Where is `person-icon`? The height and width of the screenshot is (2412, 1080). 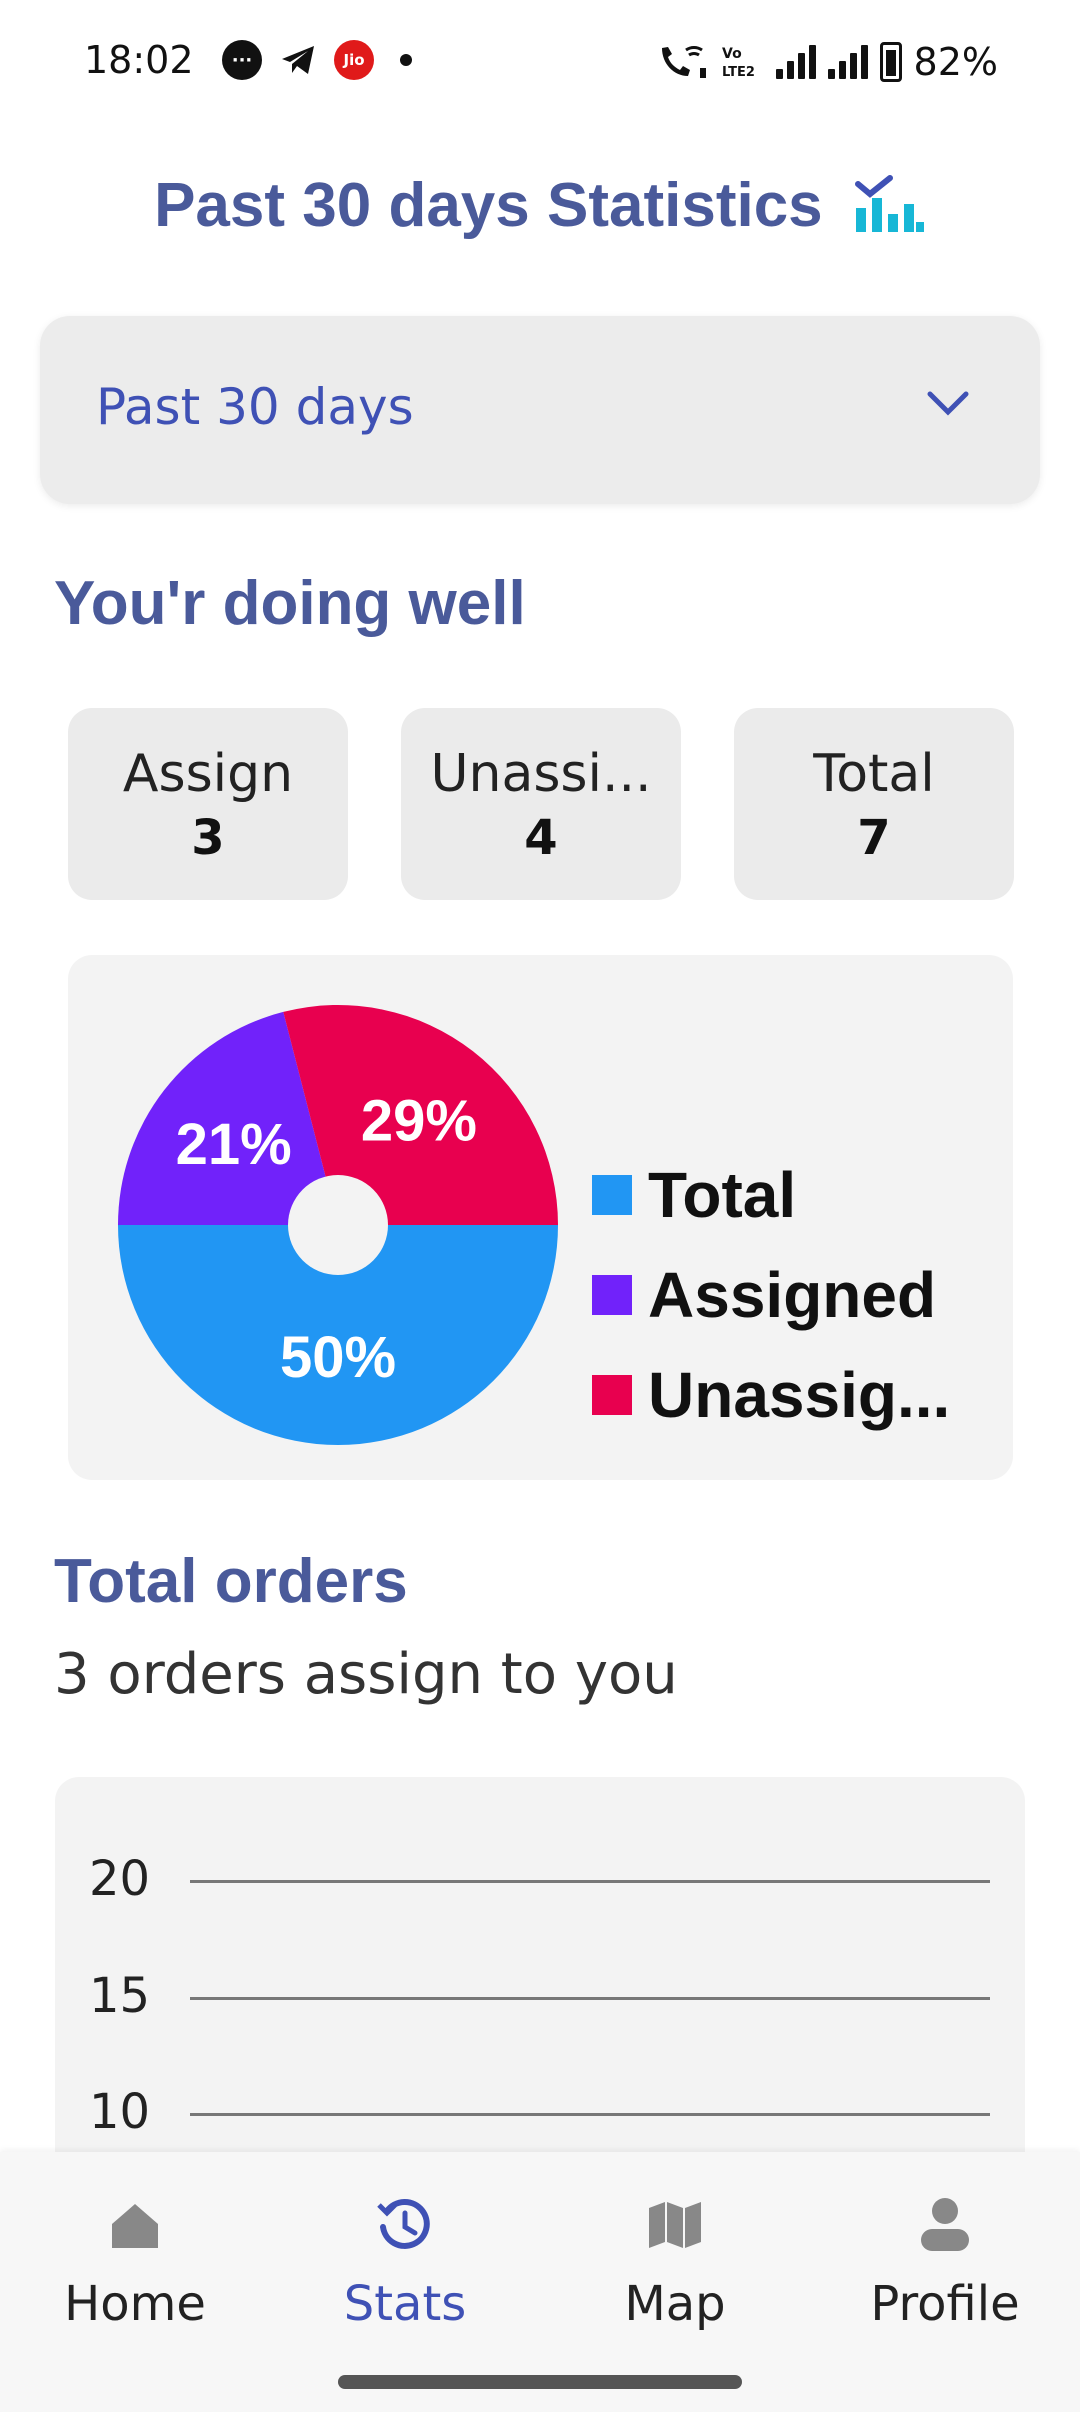
person-icon is located at coordinates (945, 2224).